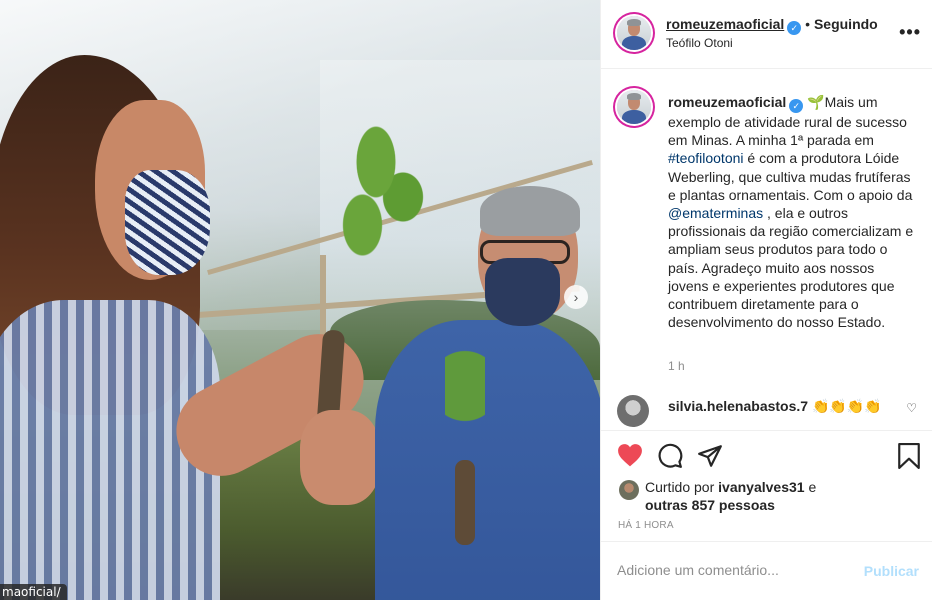  What do you see at coordinates (682, 487) in the screenshot?
I see `liked-prefix: Curtido por` at bounding box center [682, 487].